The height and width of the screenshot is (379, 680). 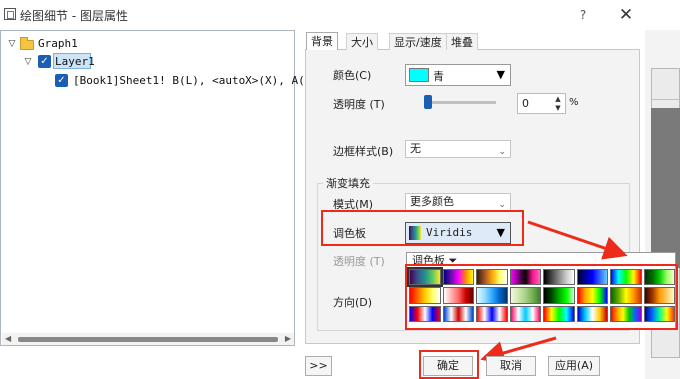 What do you see at coordinates (511, 366) in the screenshot?
I see `cancel-button: 取消` at bounding box center [511, 366].